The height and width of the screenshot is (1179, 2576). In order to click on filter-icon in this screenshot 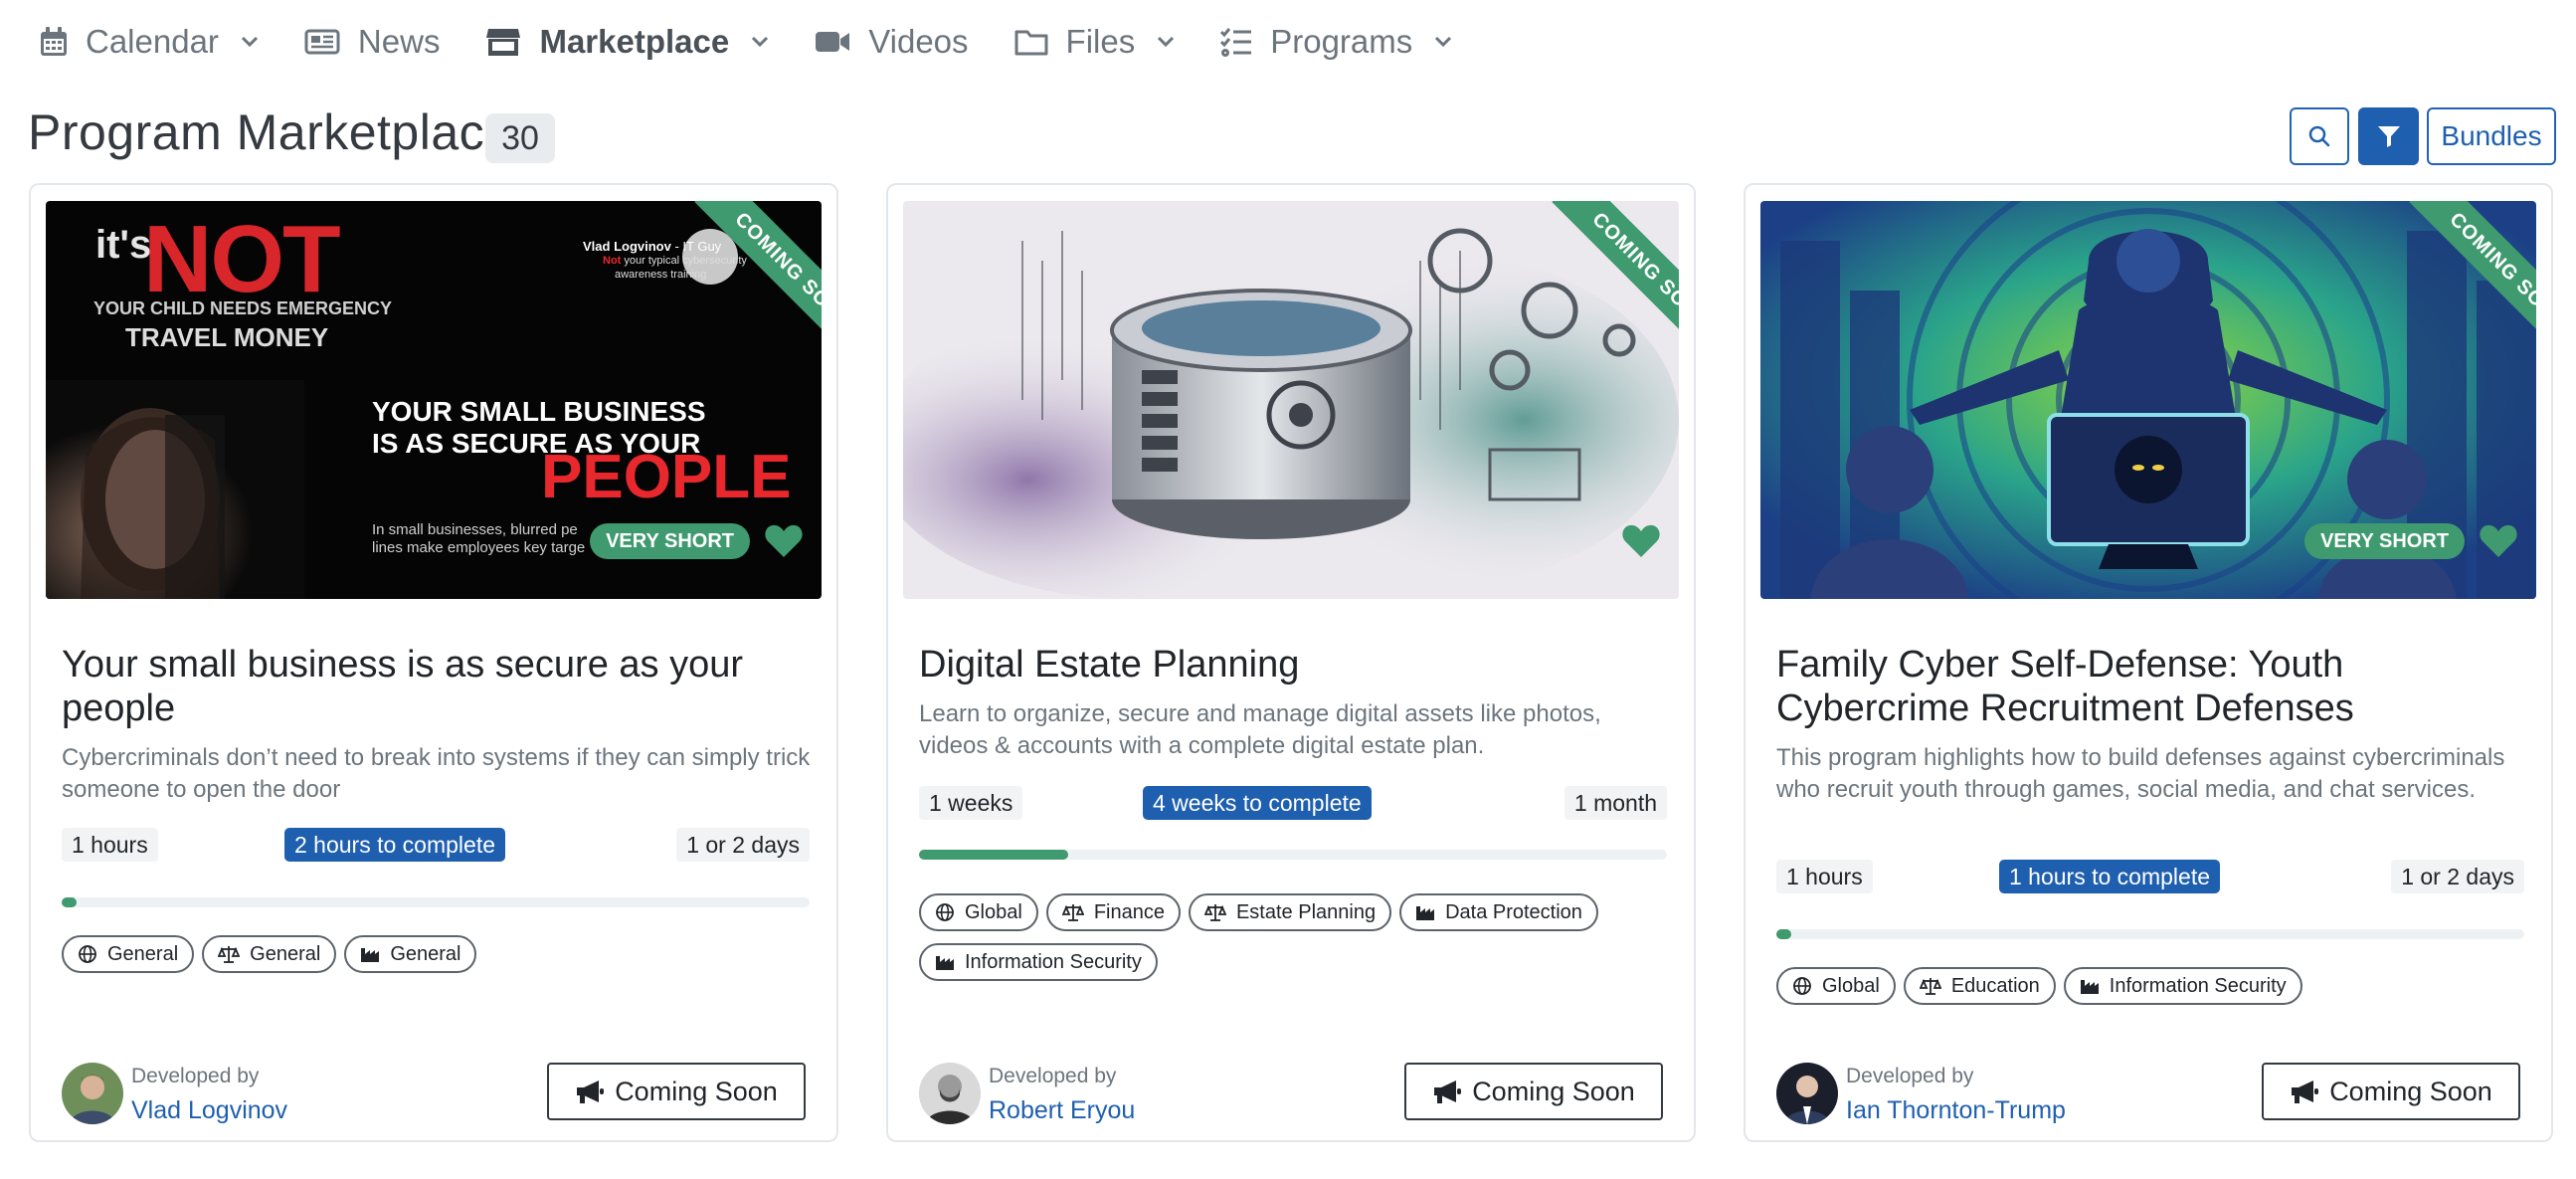, I will do `click(2388, 136)`.